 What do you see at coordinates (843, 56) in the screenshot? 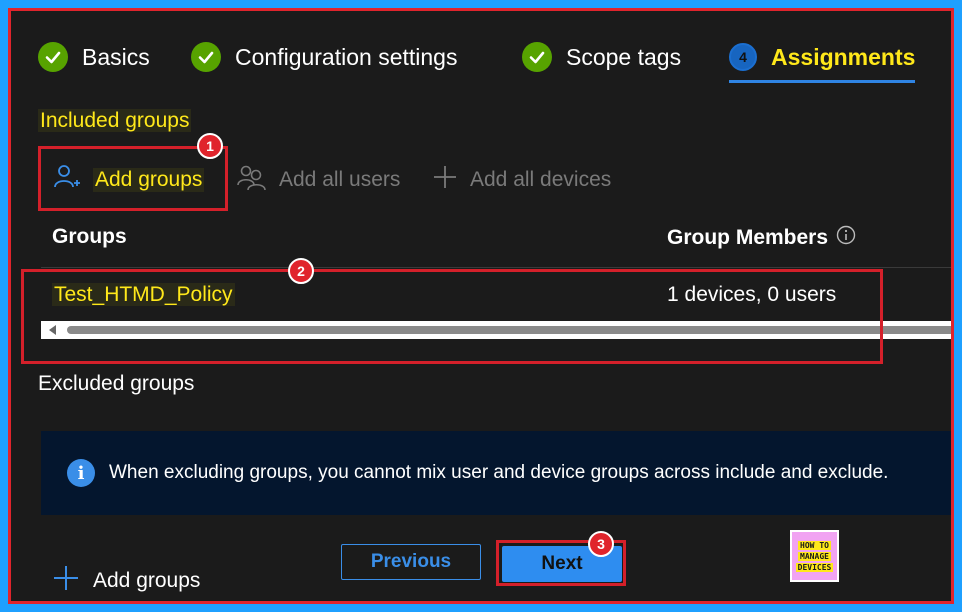
I see `step-label: Assignments` at bounding box center [843, 56].